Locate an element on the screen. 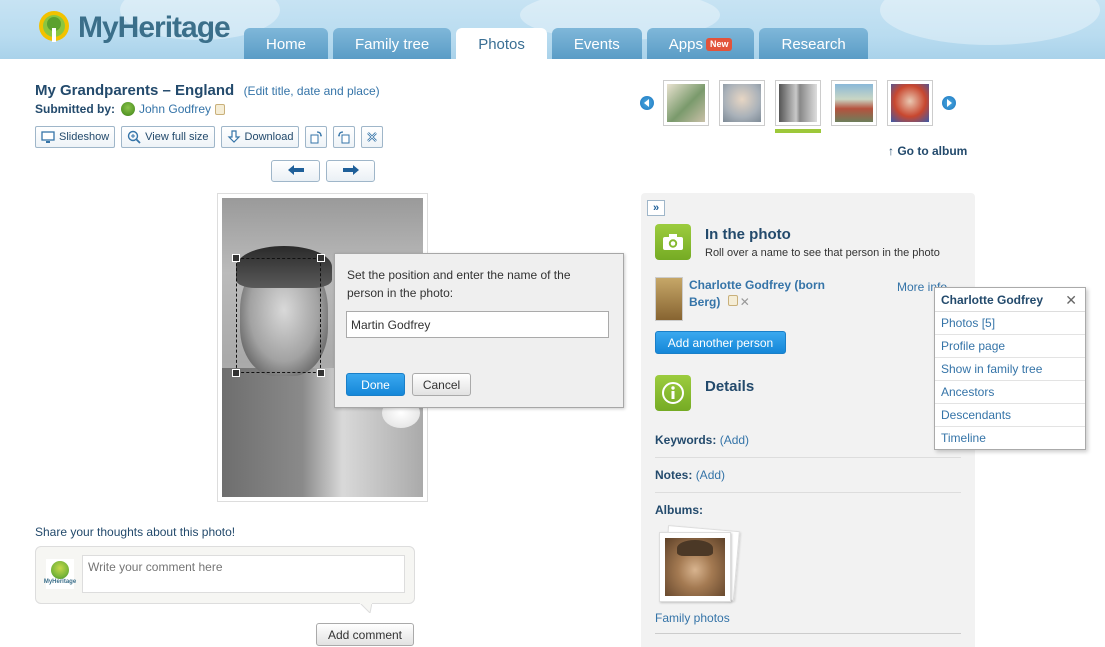  myheritage-logo: MyHeritage is located at coordinates (132, 28).